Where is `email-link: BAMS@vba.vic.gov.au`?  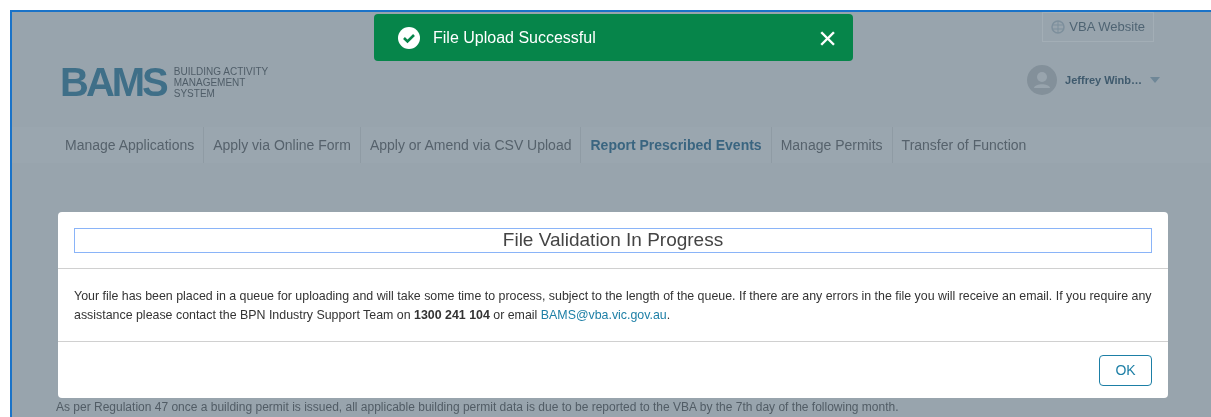 email-link: BAMS@vba.vic.gov.au is located at coordinates (603, 315).